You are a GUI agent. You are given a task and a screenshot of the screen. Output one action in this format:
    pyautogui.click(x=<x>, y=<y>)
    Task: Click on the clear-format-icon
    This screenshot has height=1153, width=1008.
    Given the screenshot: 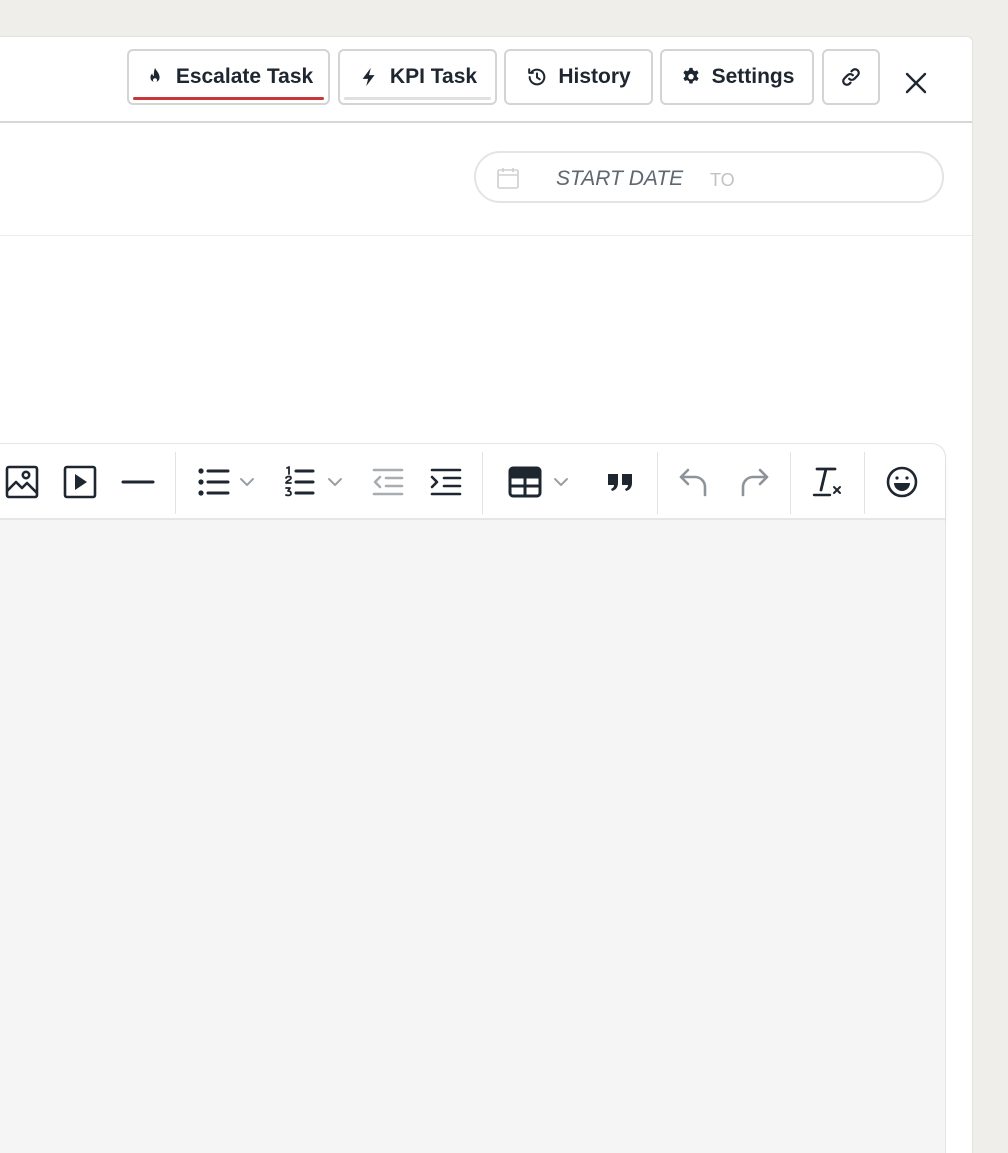 What is the action you would take?
    pyautogui.click(x=826, y=482)
    